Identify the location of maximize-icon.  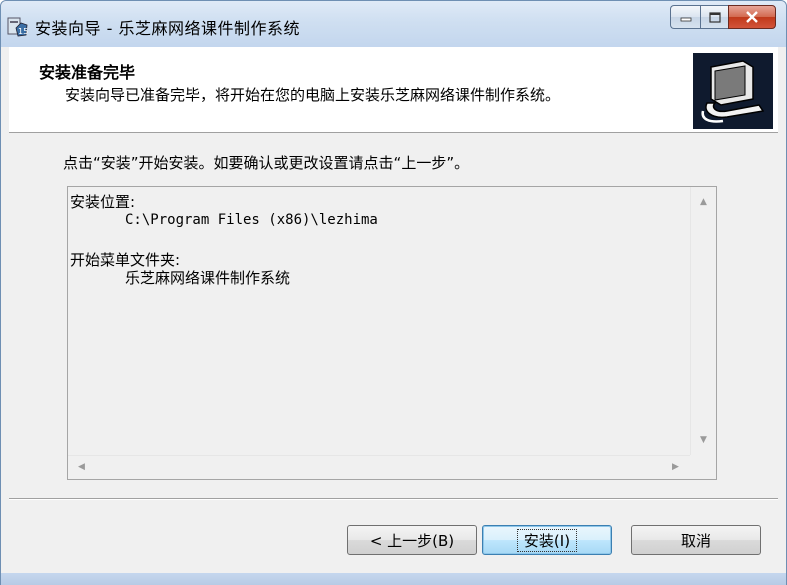
(714, 17).